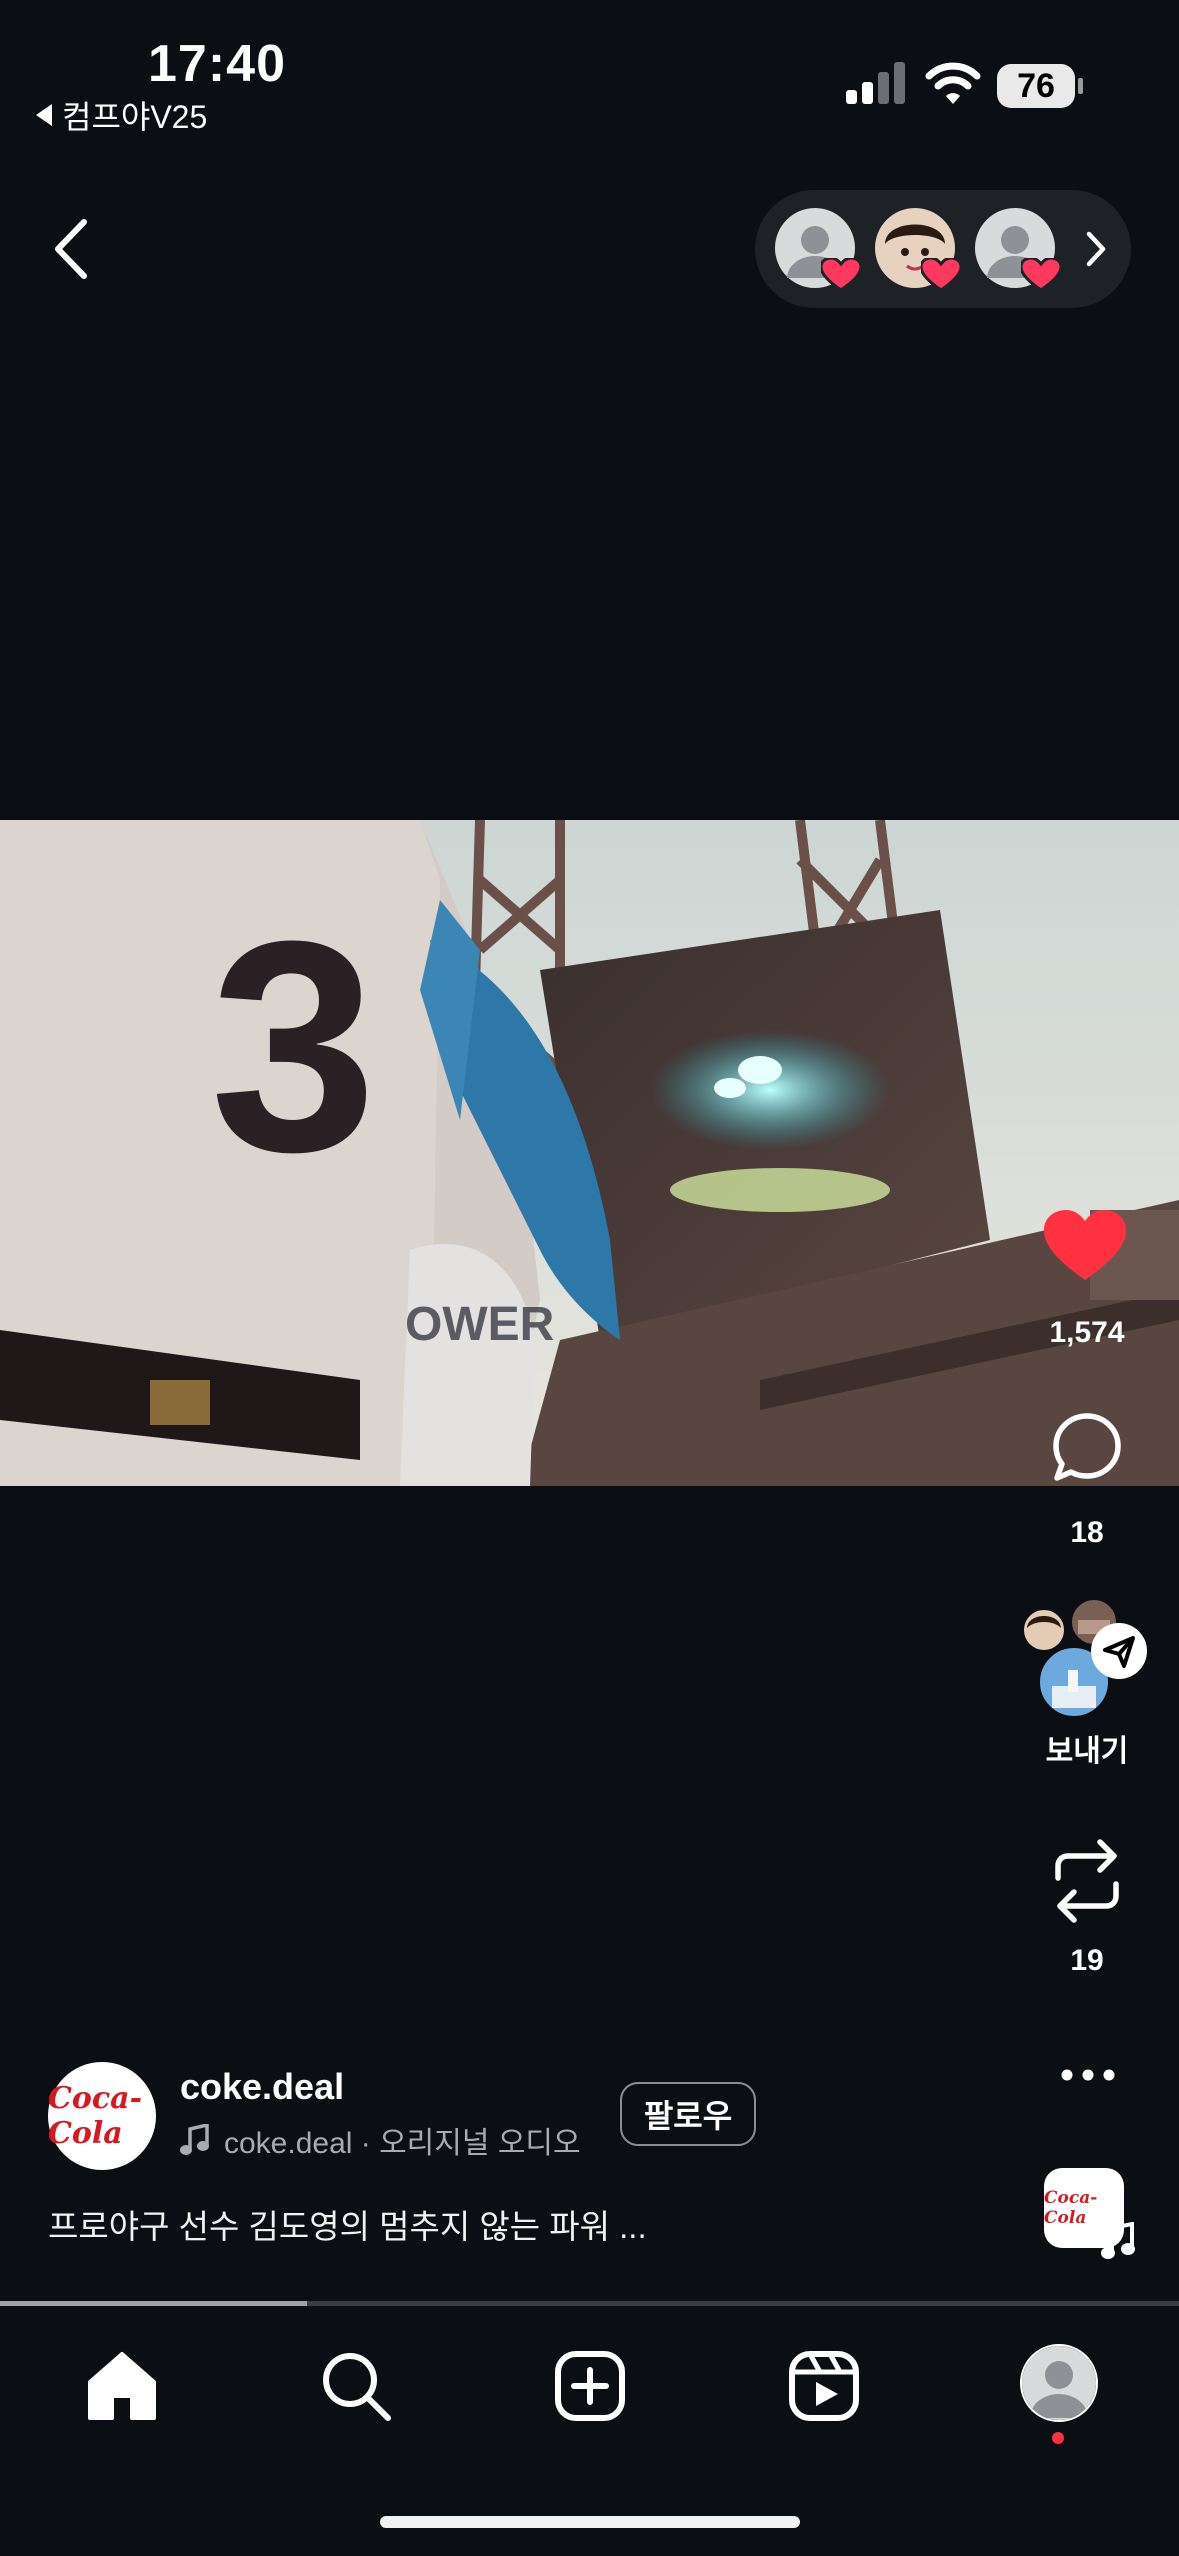  What do you see at coordinates (1087, 1961) in the screenshot?
I see `repost-count: 19` at bounding box center [1087, 1961].